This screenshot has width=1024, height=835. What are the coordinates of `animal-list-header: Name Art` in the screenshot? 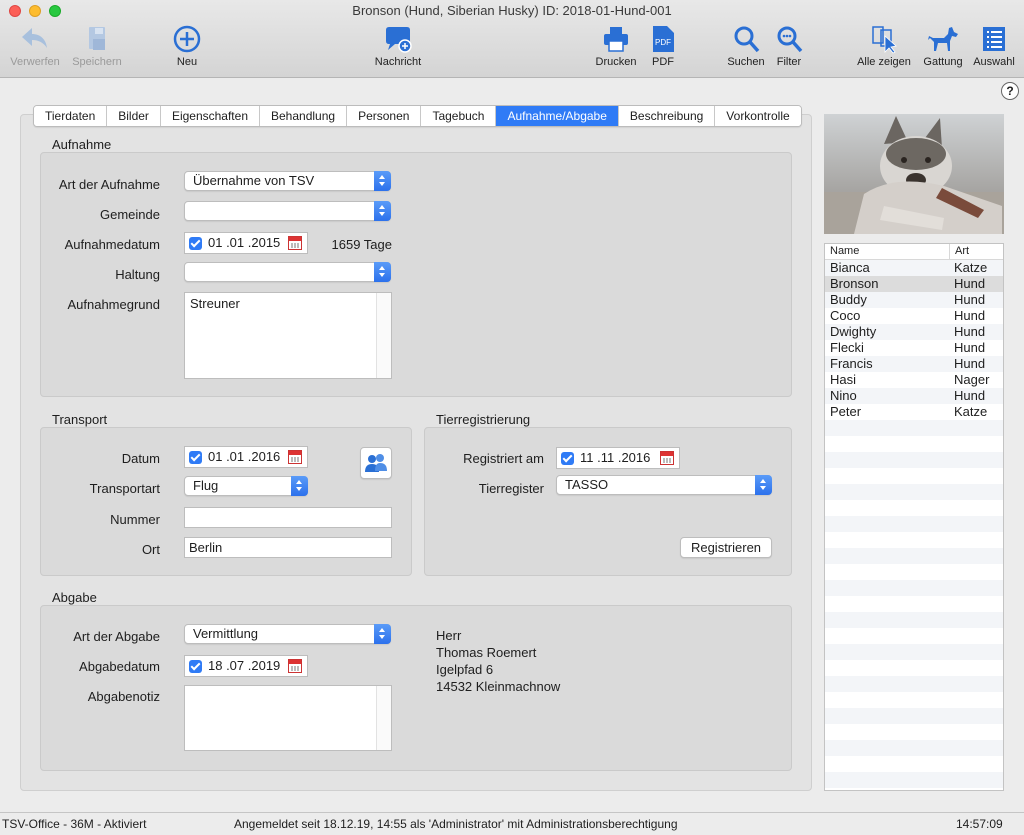 It's located at (914, 252).